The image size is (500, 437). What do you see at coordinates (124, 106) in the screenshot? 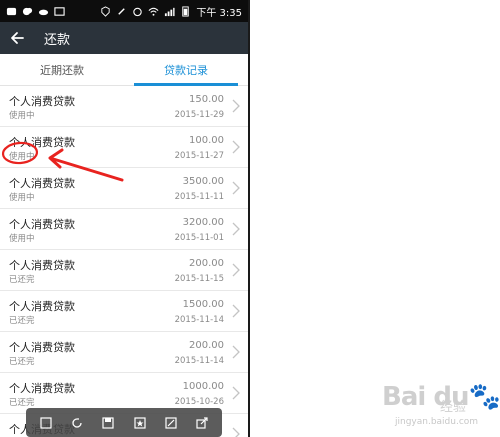
I see `list-item: 个人消费贷款 使用中 150.00 2015-11-29` at bounding box center [124, 106].